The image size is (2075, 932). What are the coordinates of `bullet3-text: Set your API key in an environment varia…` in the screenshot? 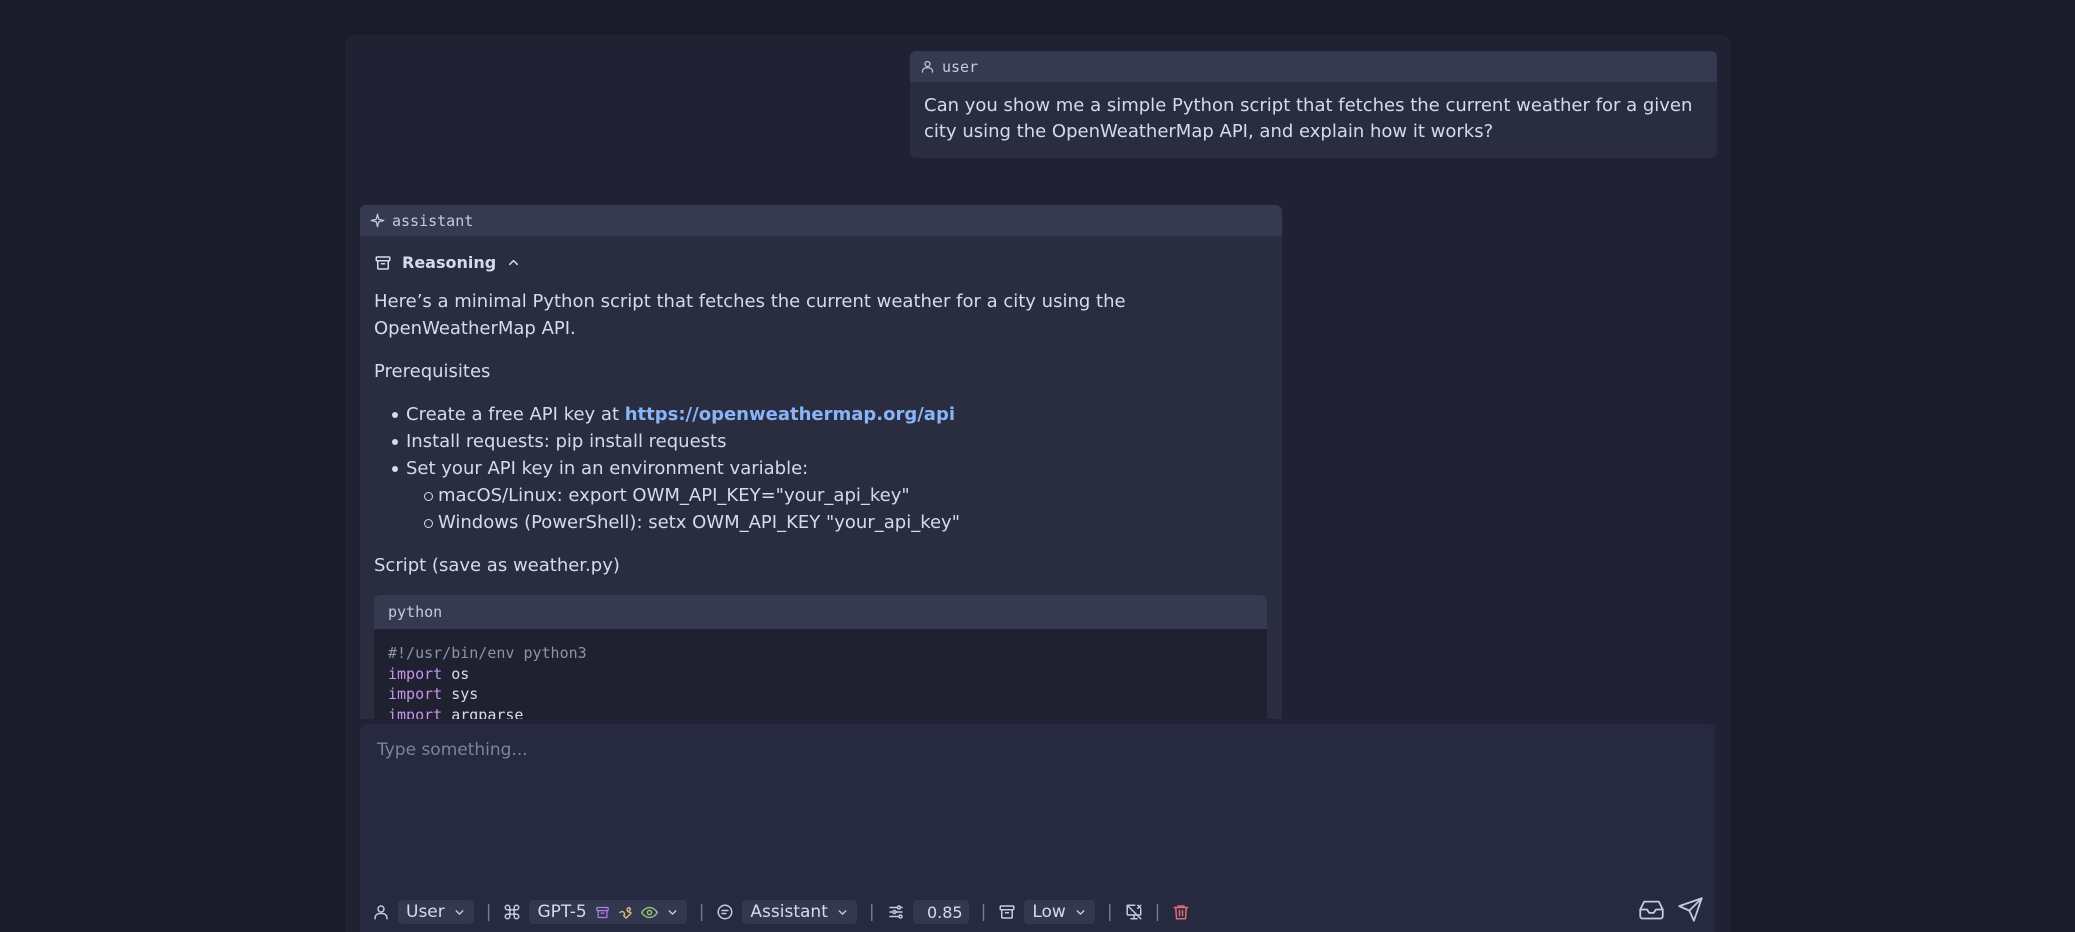 It's located at (607, 468).